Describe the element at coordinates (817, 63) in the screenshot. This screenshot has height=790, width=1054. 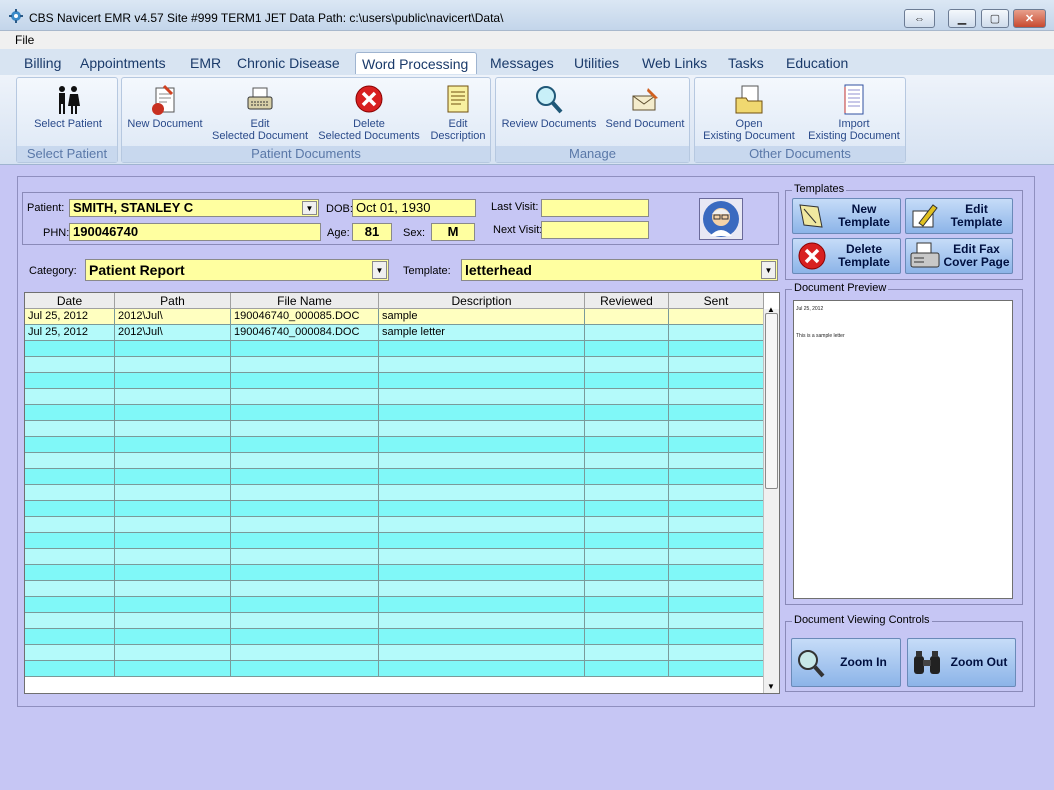
I see `tab-education: Education` at that location.